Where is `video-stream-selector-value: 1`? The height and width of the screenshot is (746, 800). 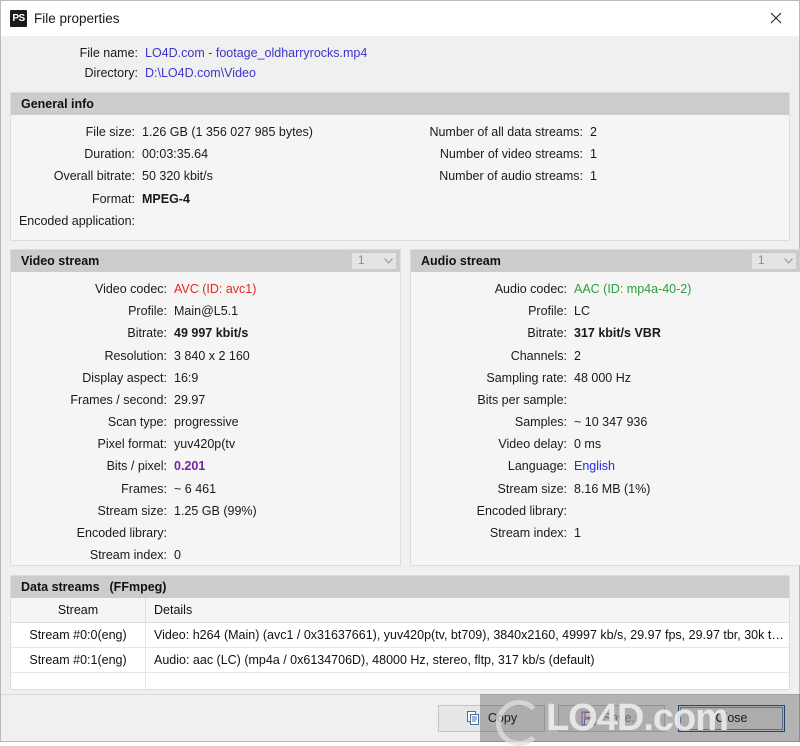 video-stream-selector-value: 1 is located at coordinates (361, 260).